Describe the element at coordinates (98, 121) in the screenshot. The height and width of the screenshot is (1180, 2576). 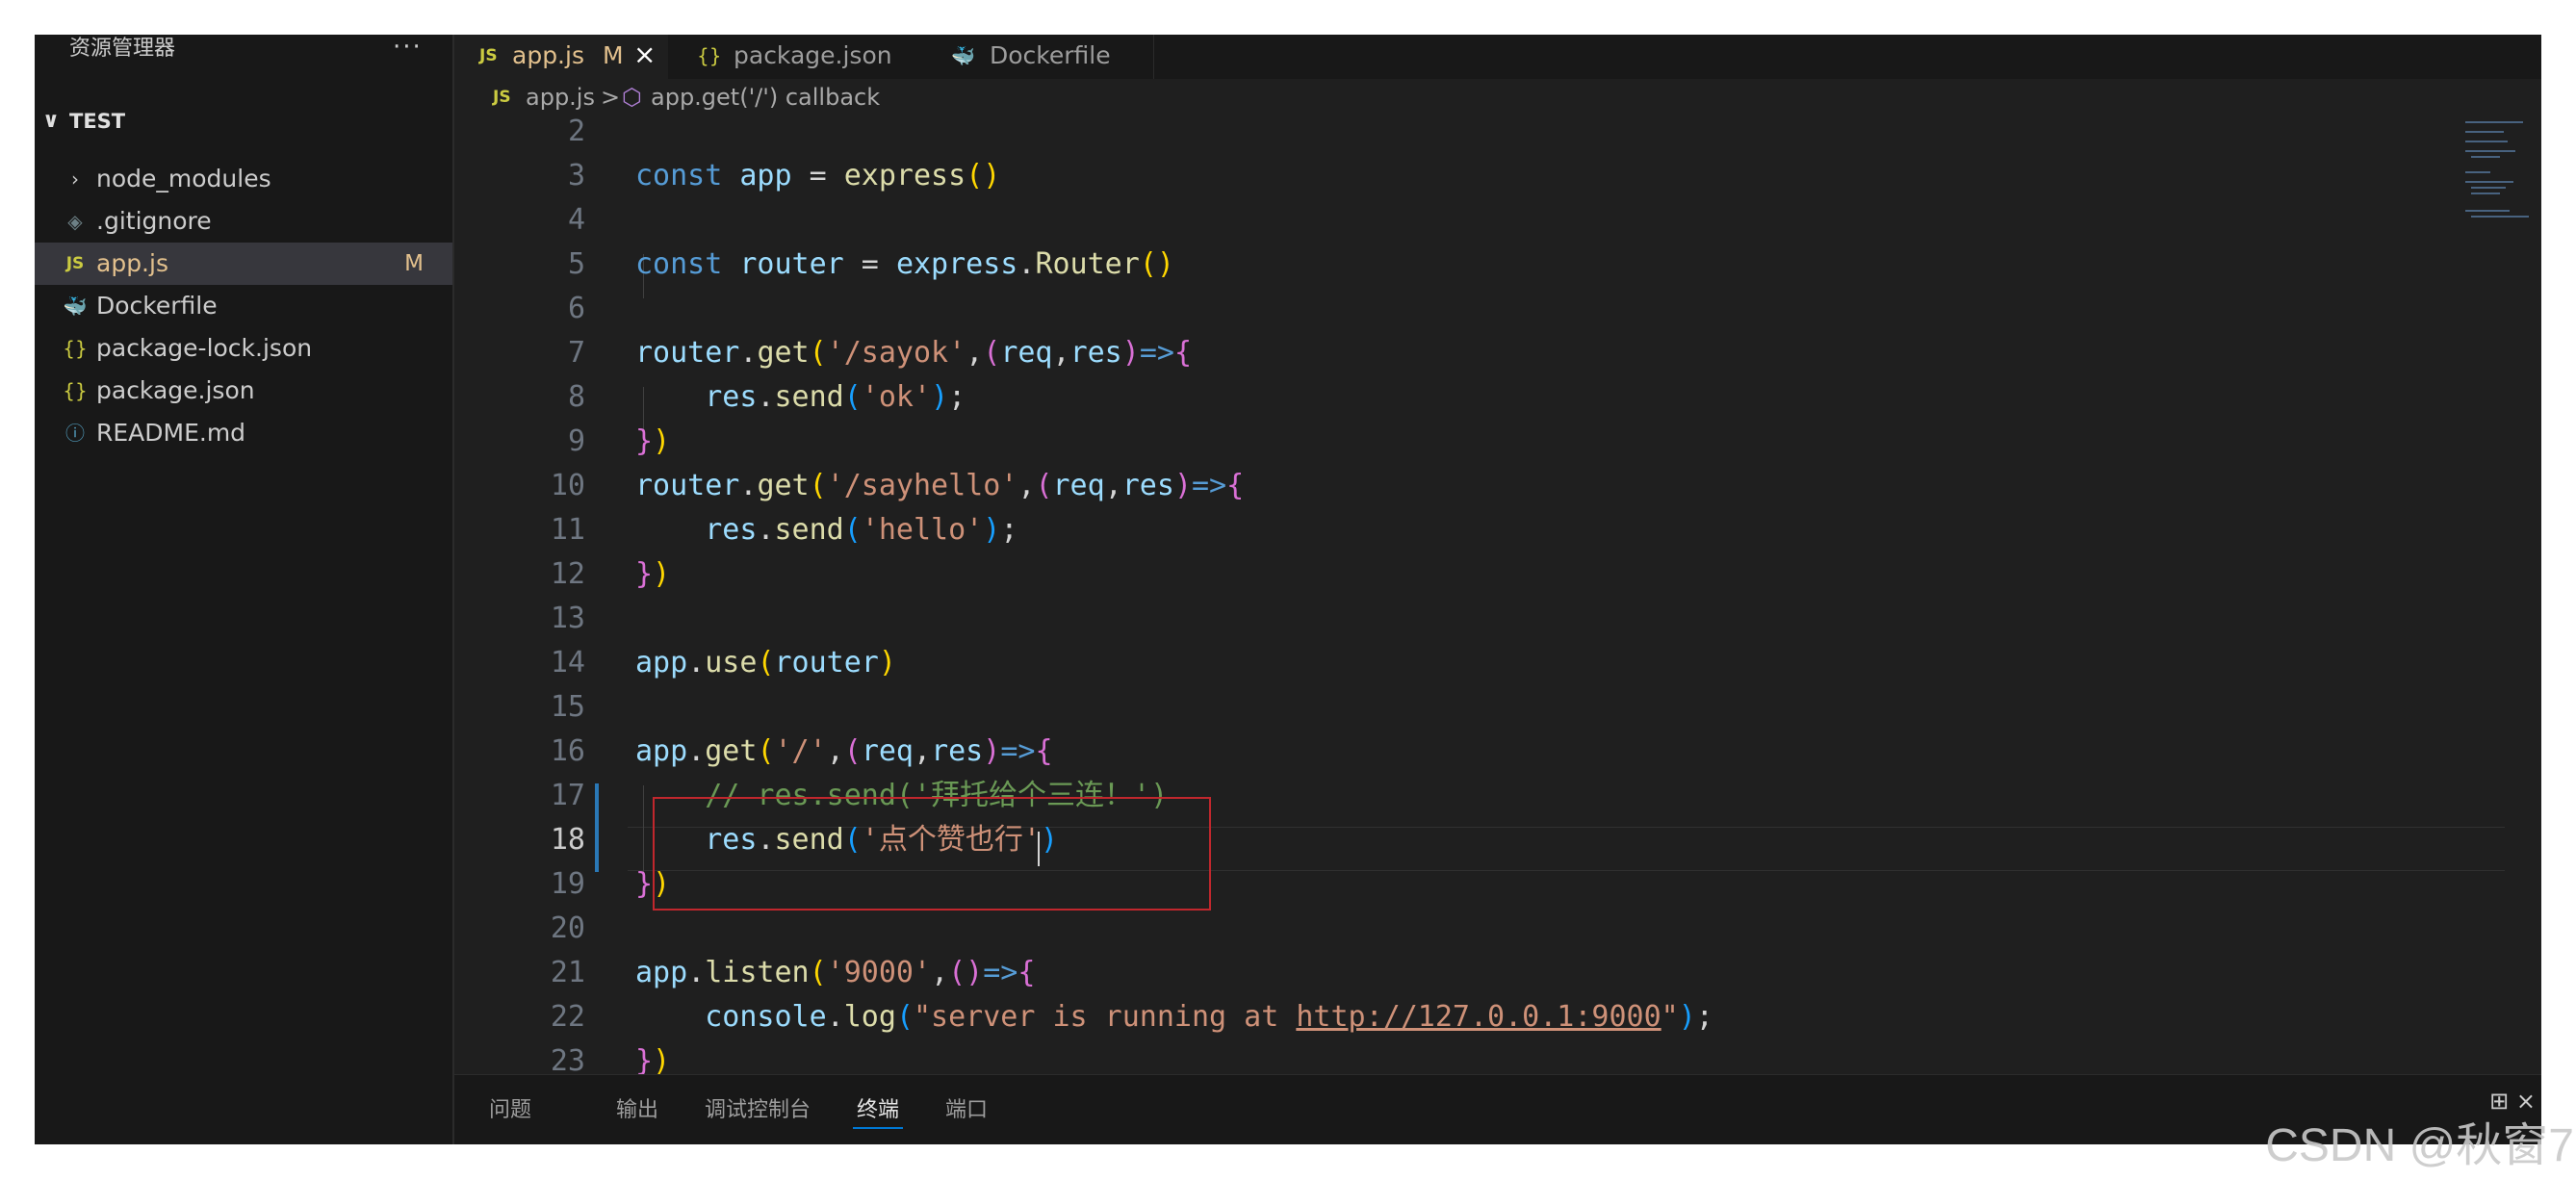
I see `workspace-folder-name: TEST` at that location.